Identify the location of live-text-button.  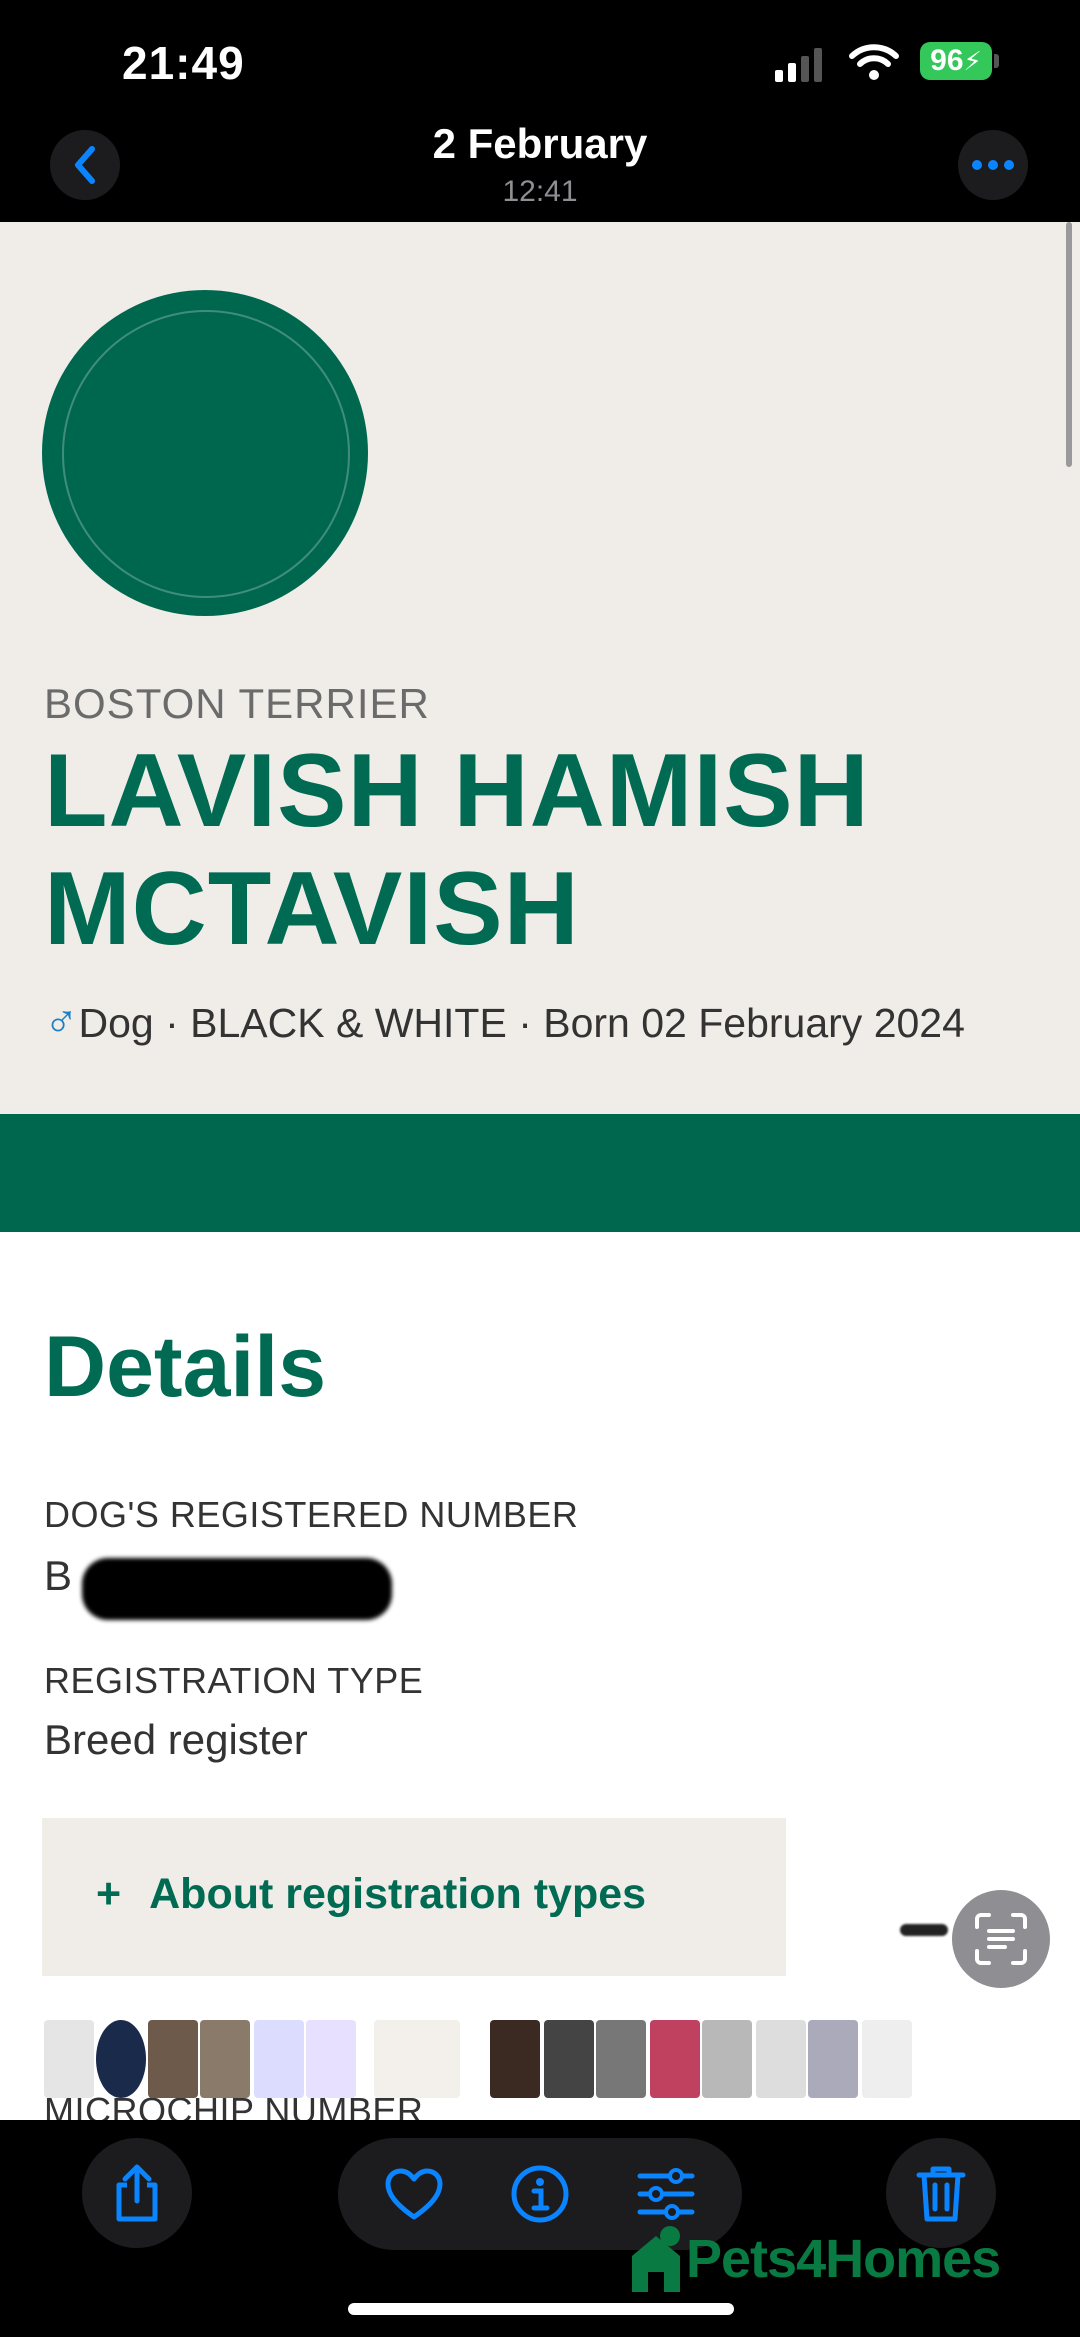
(1001, 1939).